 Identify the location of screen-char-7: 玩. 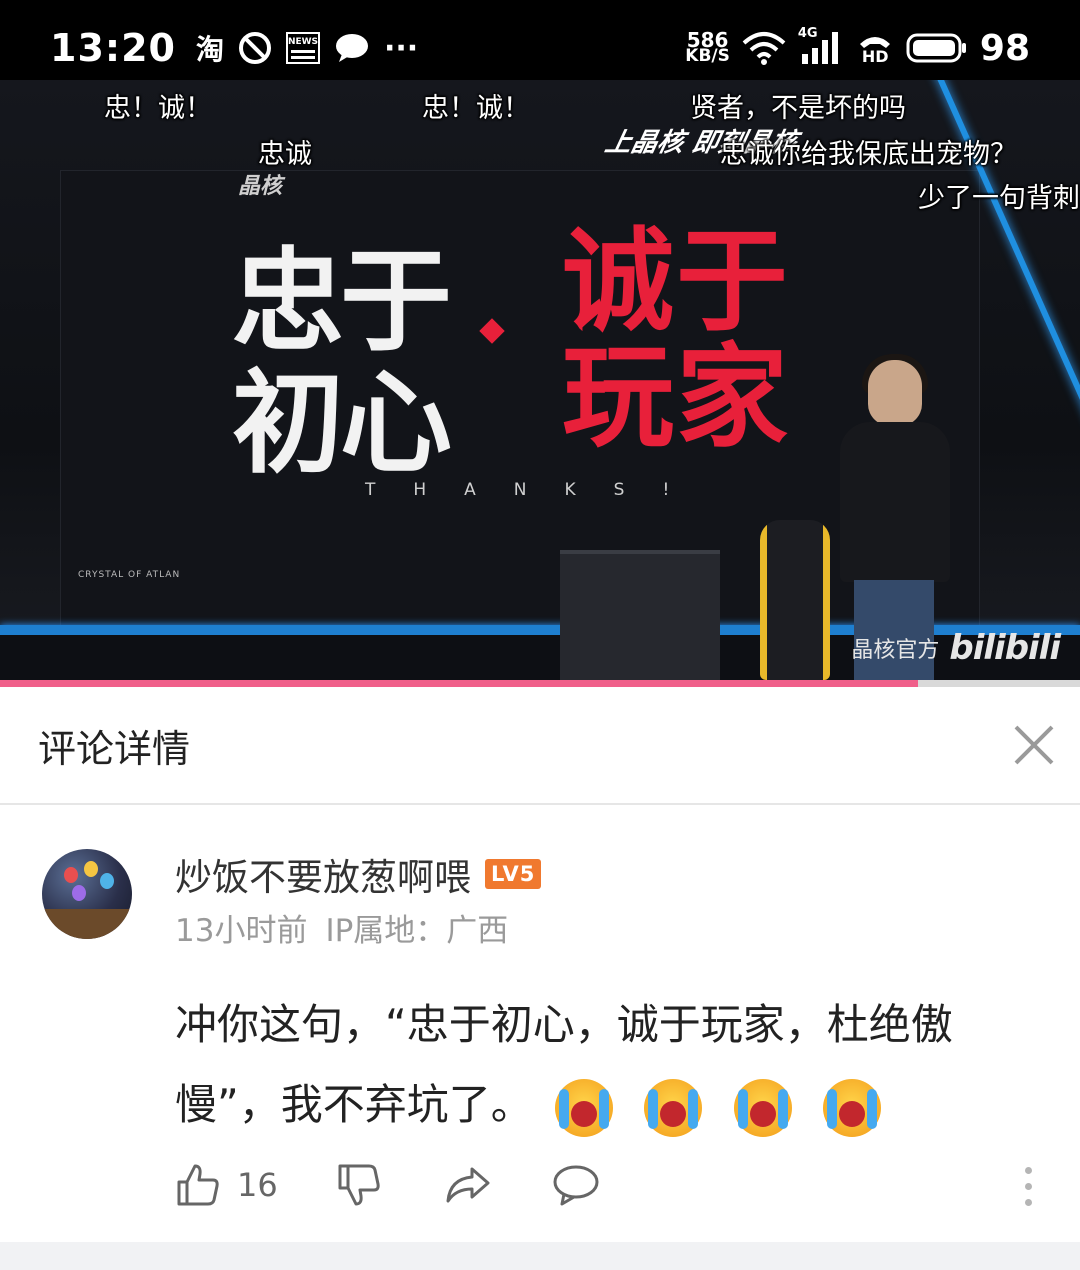
(618, 398).